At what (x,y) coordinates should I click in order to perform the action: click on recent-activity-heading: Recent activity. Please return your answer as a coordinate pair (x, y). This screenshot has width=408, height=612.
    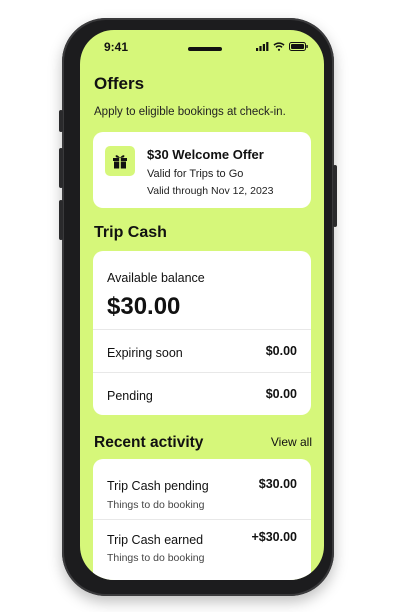
    Looking at the image, I should click on (149, 442).